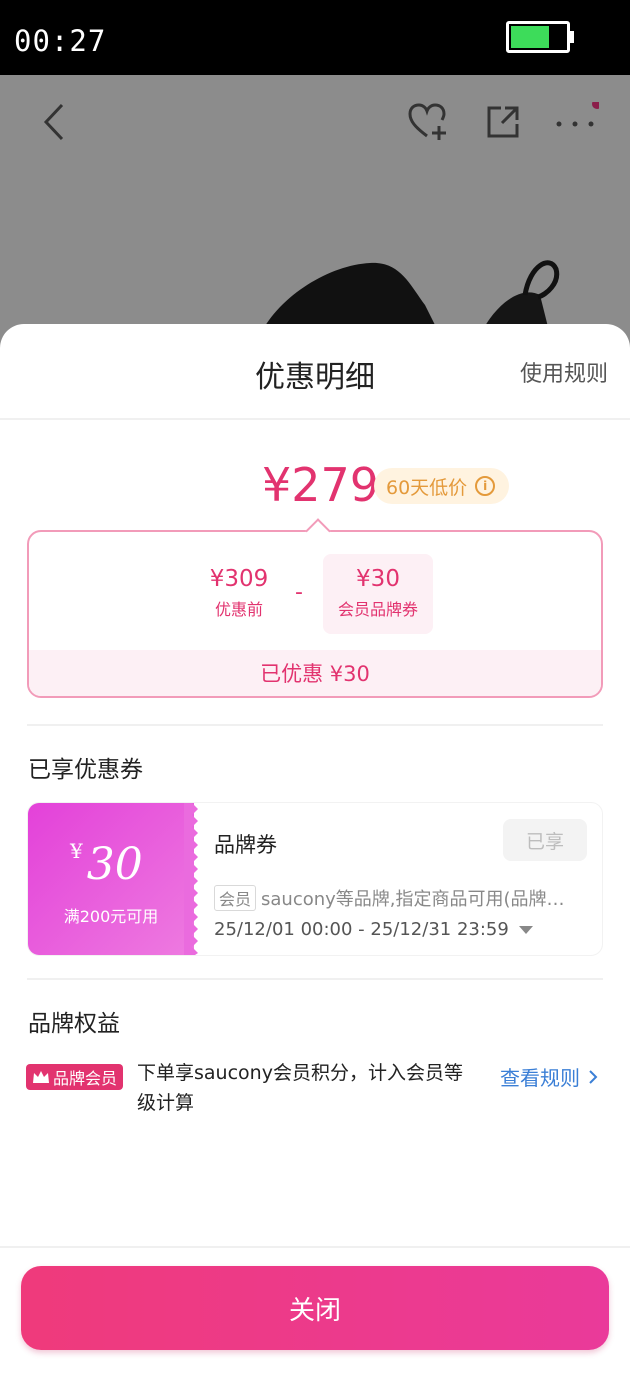 This screenshot has height=1400, width=630. Describe the element at coordinates (238, 609) in the screenshot. I see `original-price-label: 优惠前` at that location.